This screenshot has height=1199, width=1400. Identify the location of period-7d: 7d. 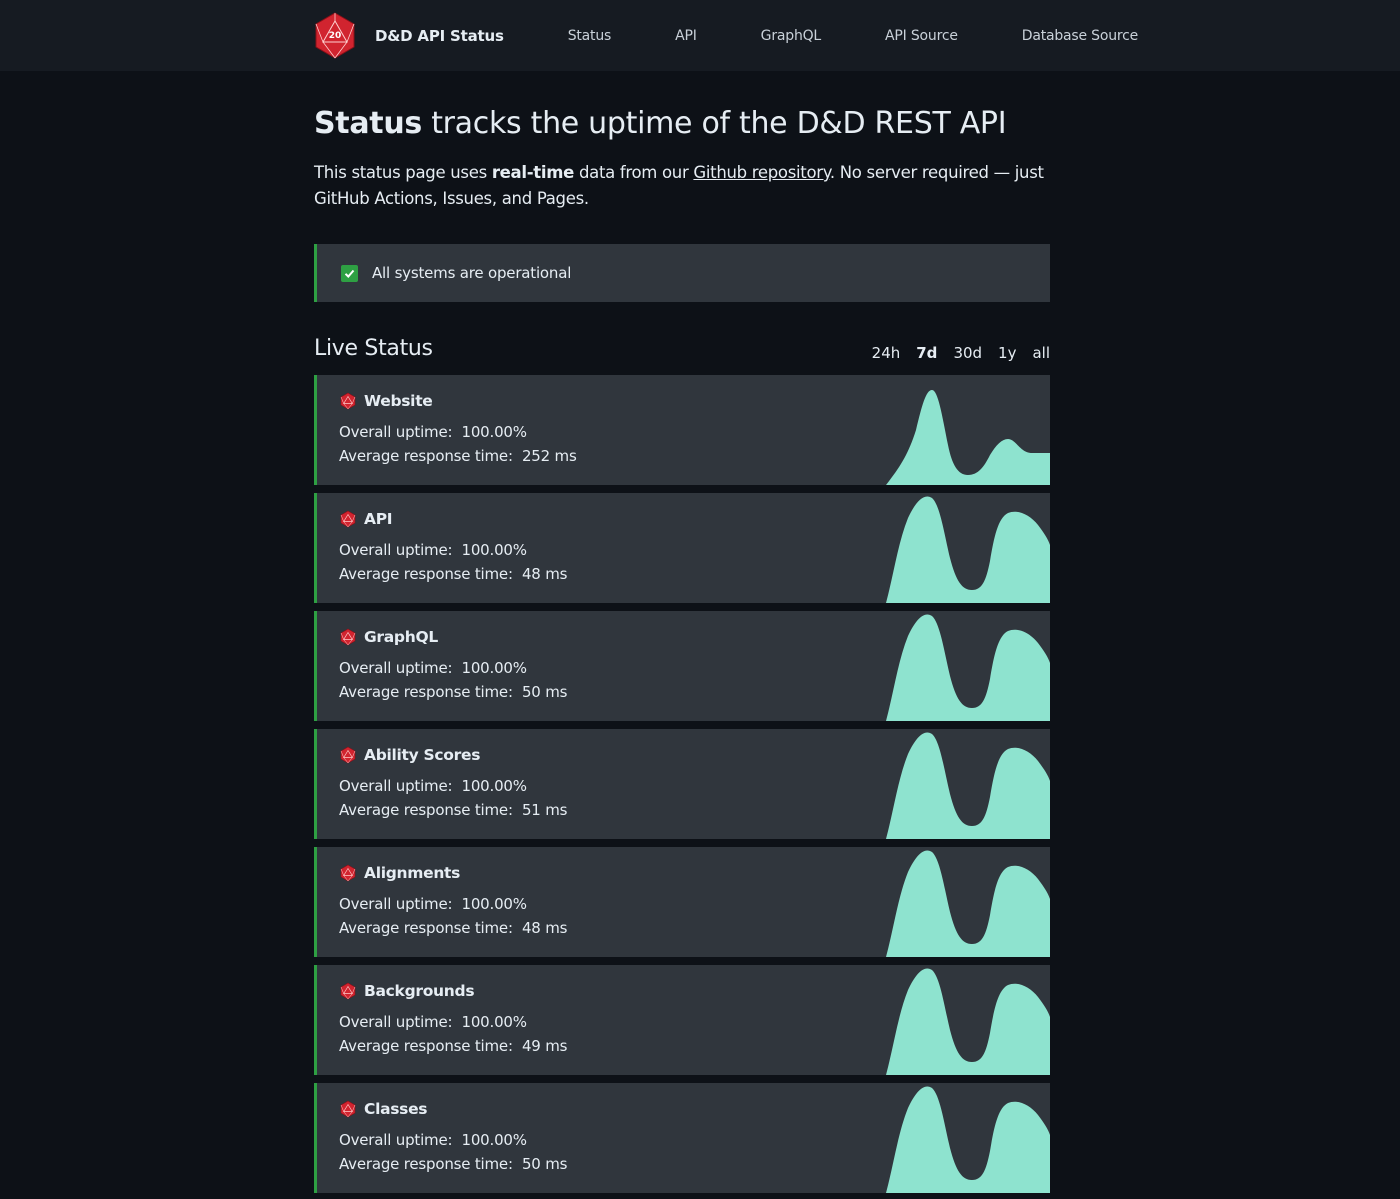
(926, 353).